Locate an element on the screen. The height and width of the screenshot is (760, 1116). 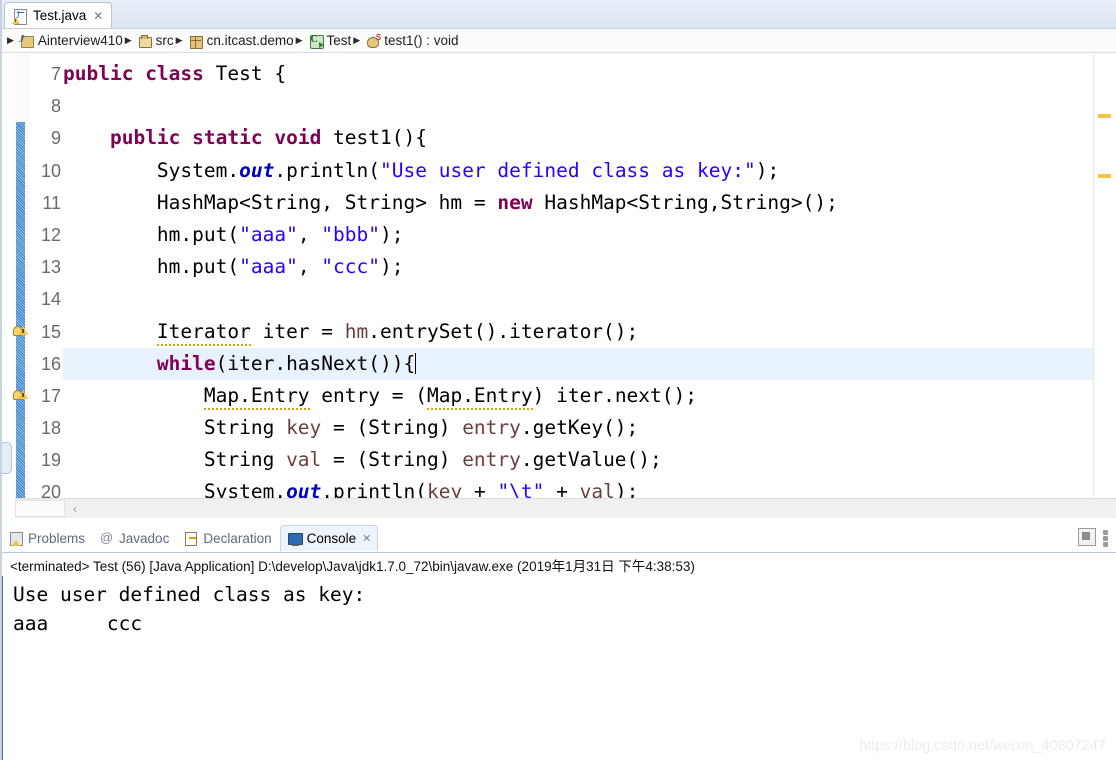
code-token: .getKey(); is located at coordinates (579, 428).